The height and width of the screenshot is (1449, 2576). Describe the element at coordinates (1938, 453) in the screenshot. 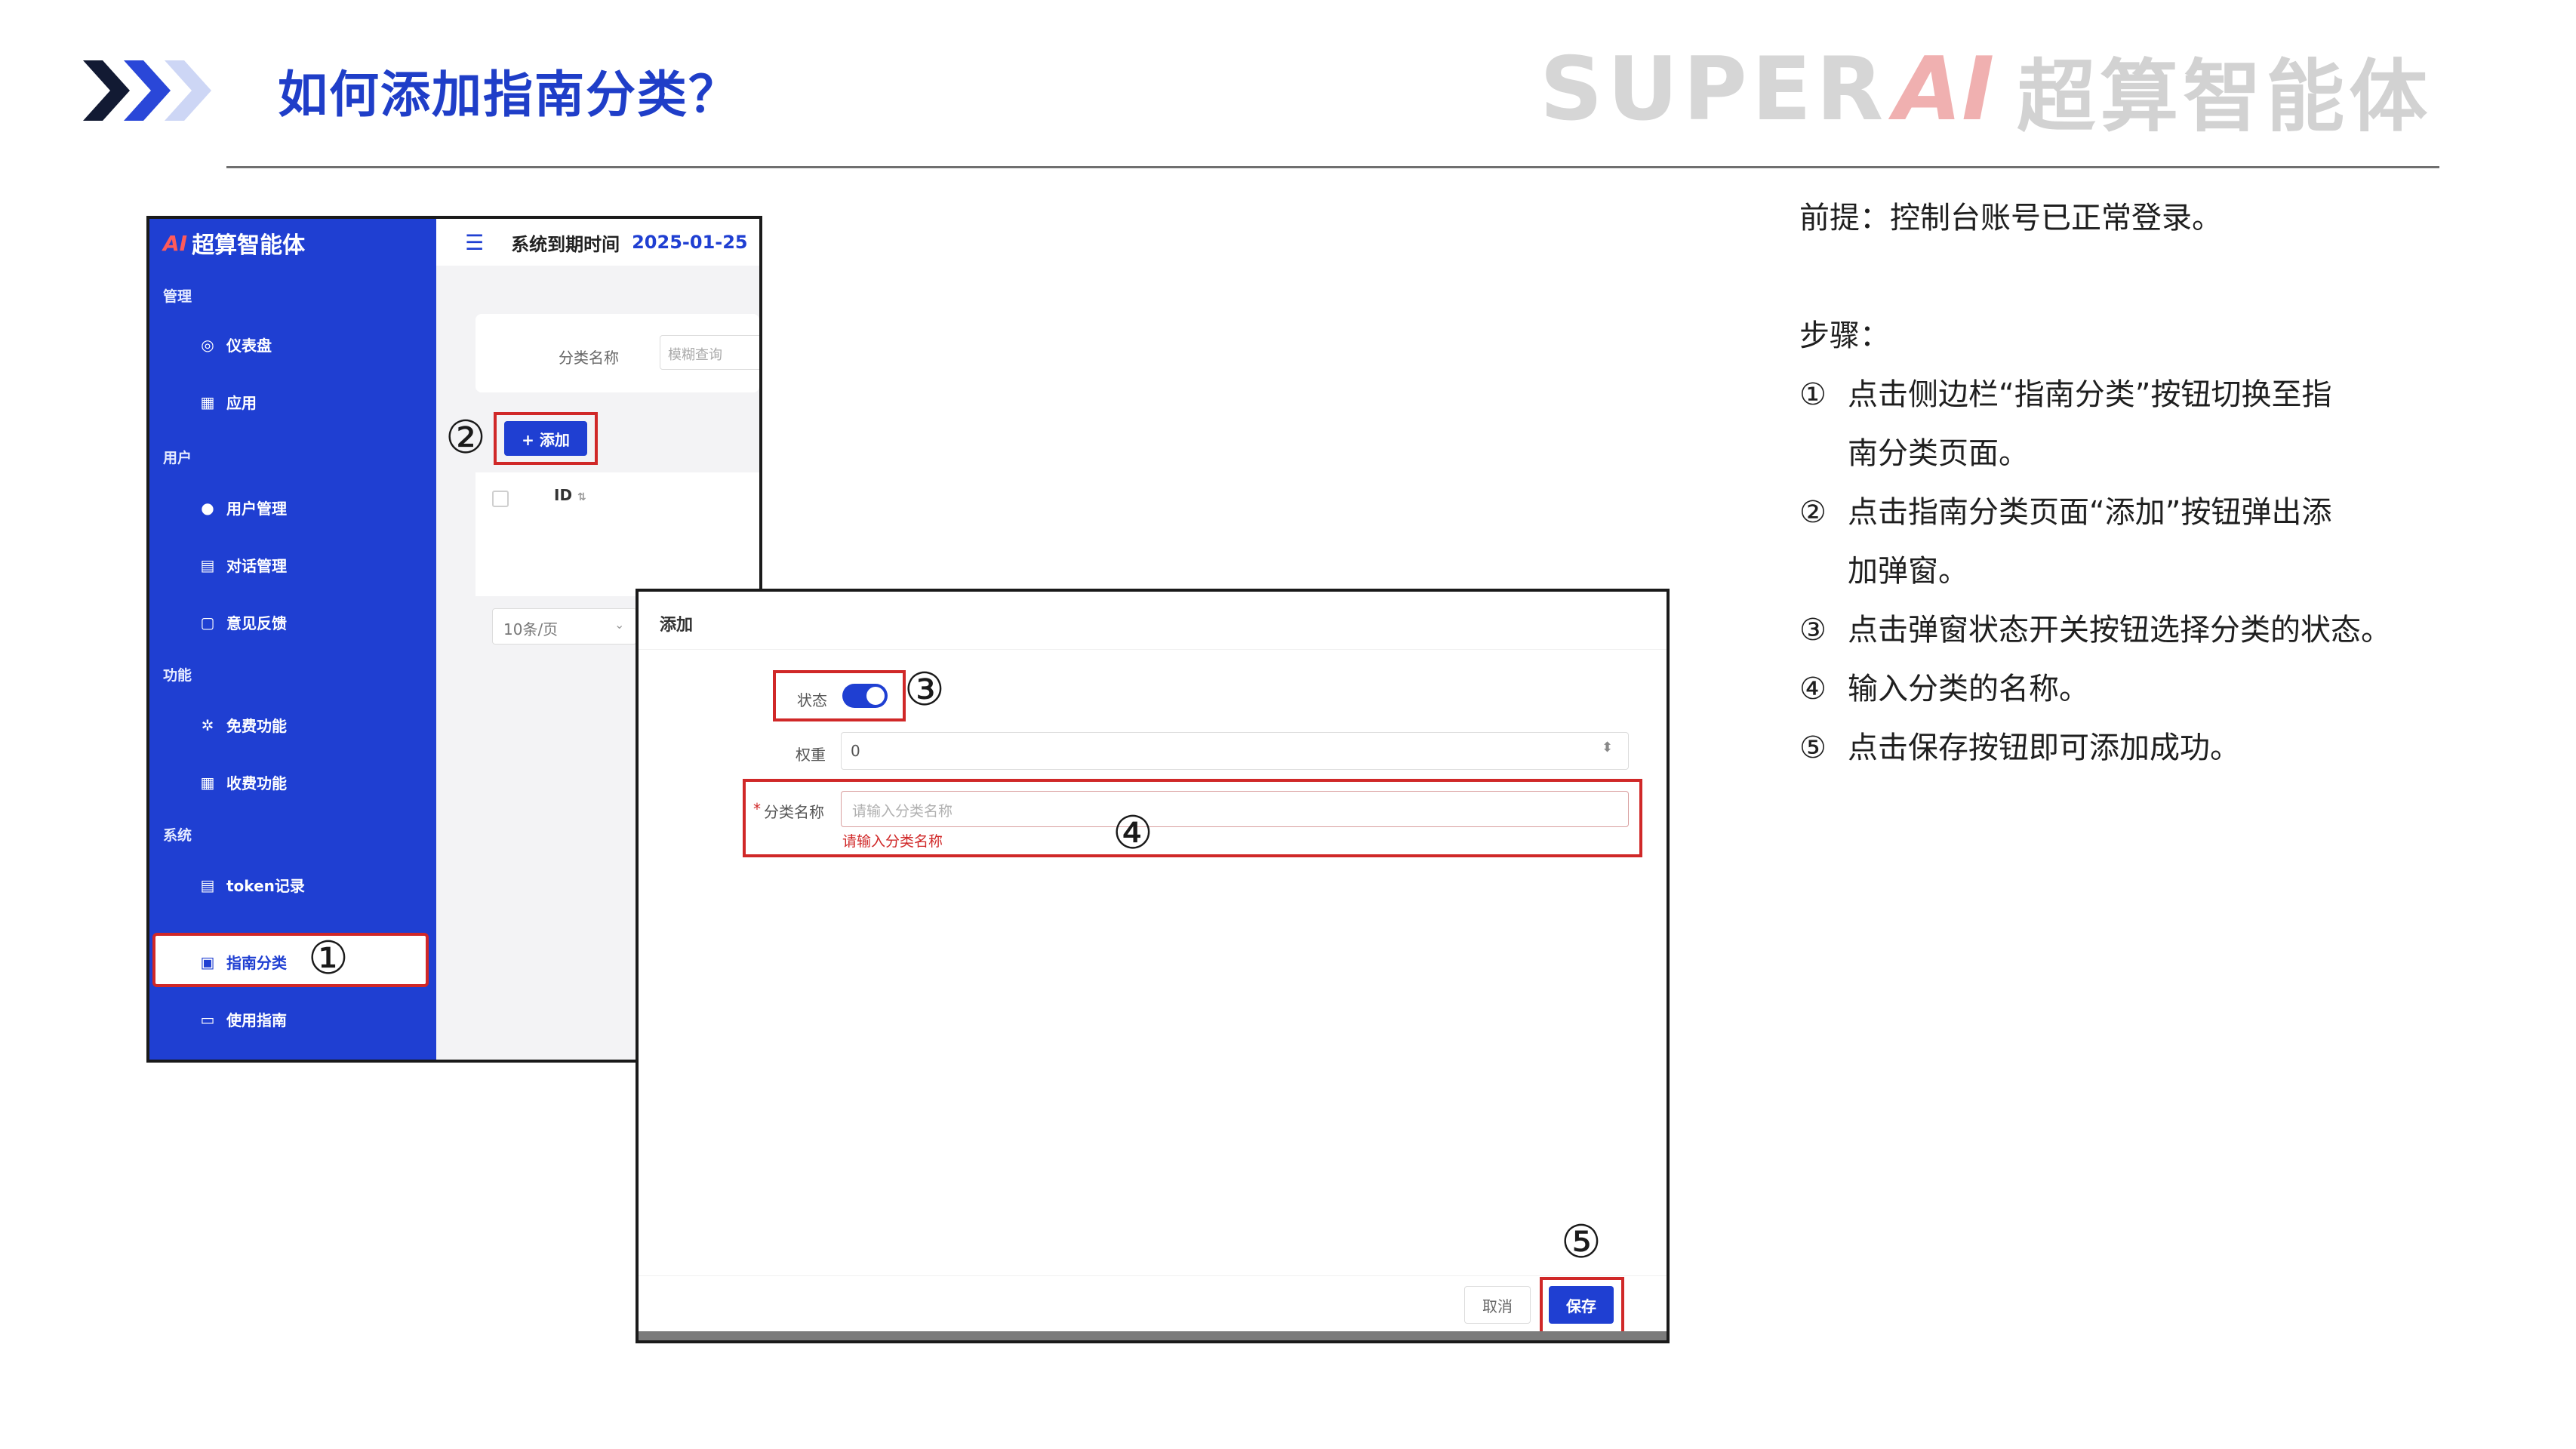

I see `step-text-cont: 南分类页面。` at that location.